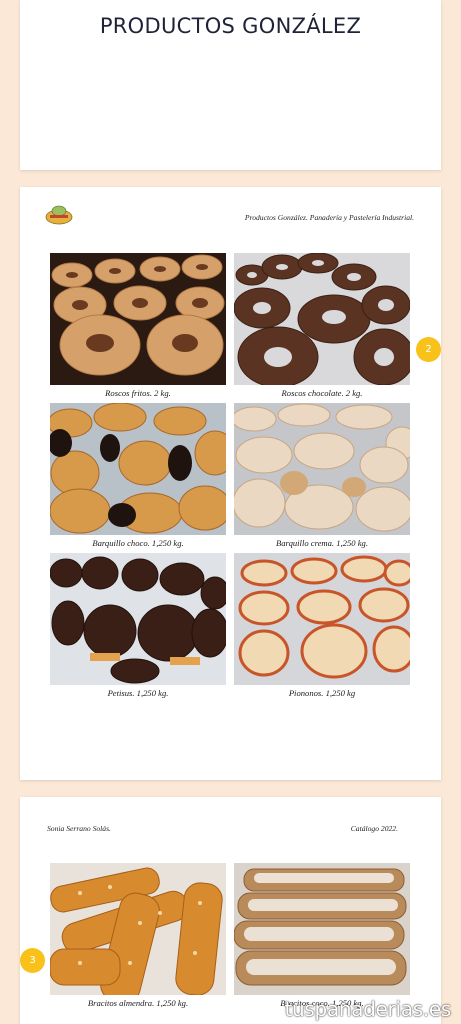 Image resolution: width=461 pixels, height=1024 pixels. I want to click on product-caption: Barquillo crema. 1,250 kg., so click(322, 543).